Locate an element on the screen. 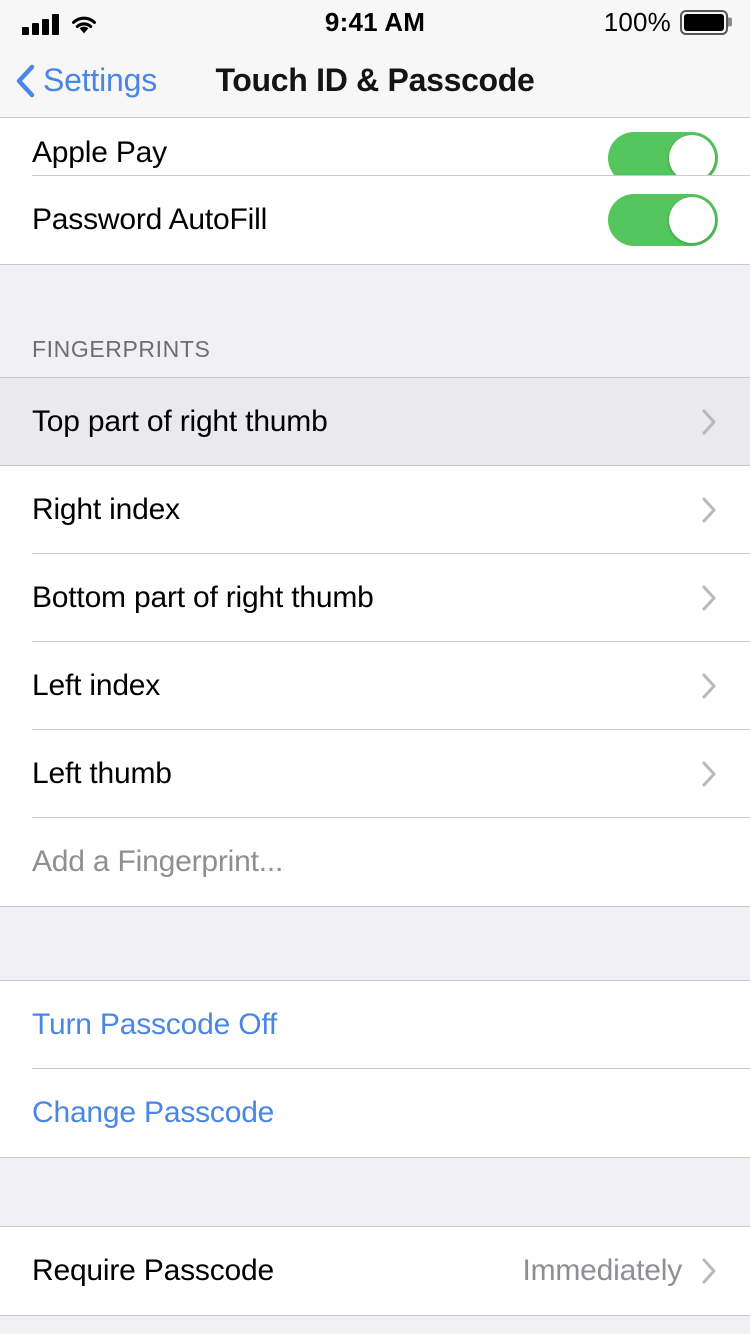 This screenshot has height=1334, width=750. passcode-actions-group: Turn Passcode Off Change Passcode is located at coordinates (375, 1069).